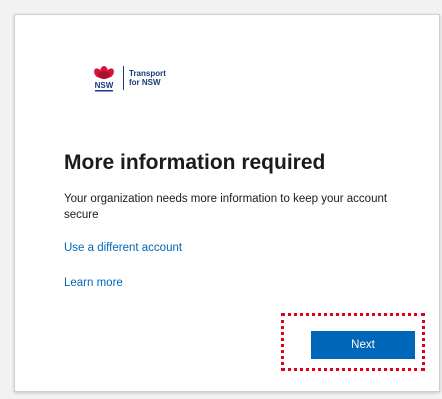  I want to click on nsw-abbrev: NSW, so click(104, 85).